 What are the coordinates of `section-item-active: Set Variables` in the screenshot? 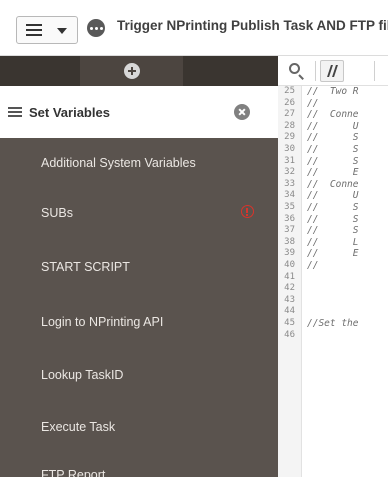 It's located at (139, 112).